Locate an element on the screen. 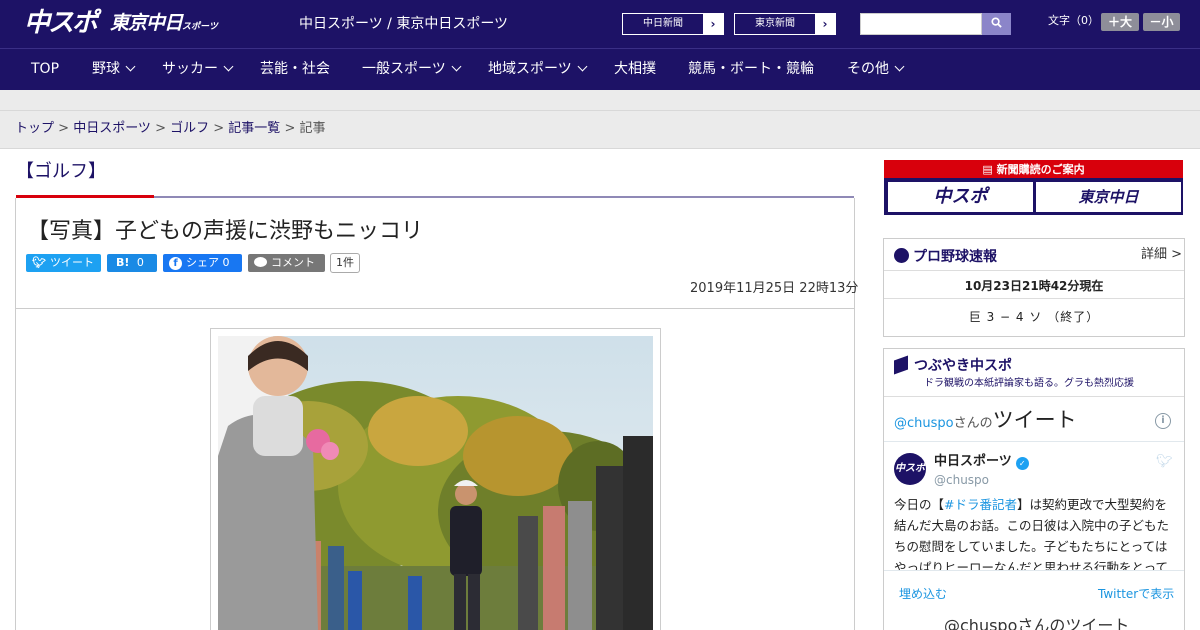 This screenshot has width=1200, height=630. font-larger-button: ＋大 is located at coordinates (1120, 22).